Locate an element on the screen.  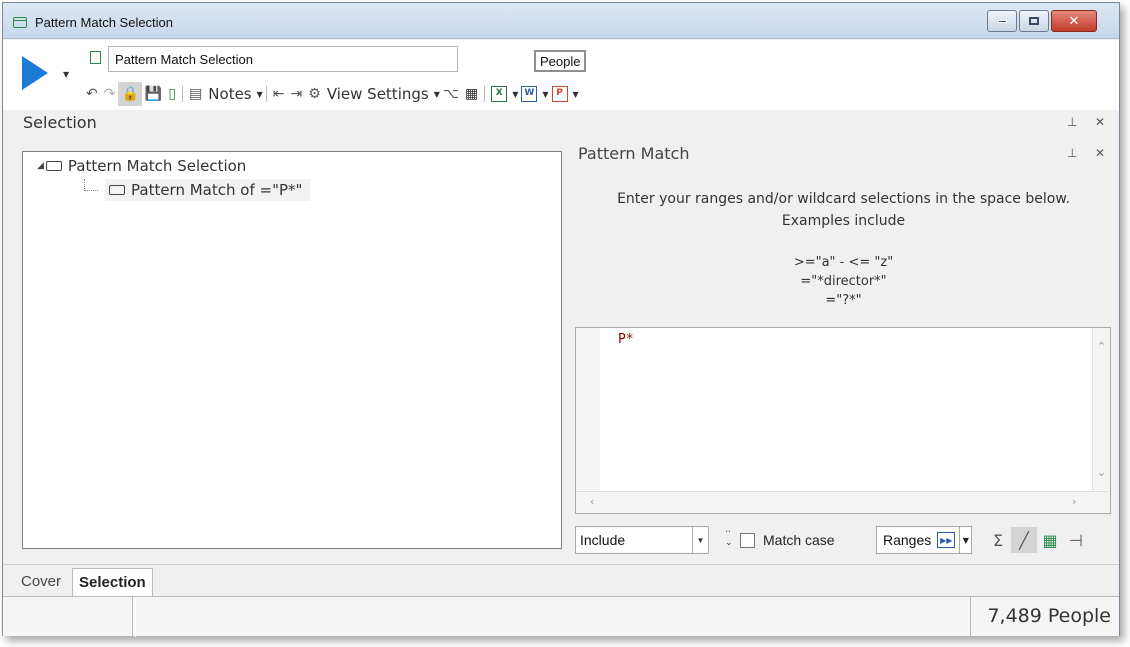
undo-icon: ↶ is located at coordinates (92, 94).